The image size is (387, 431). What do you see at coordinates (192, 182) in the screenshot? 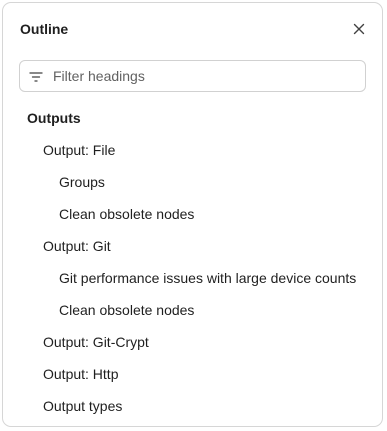
I see `heading-item: Groups` at bounding box center [192, 182].